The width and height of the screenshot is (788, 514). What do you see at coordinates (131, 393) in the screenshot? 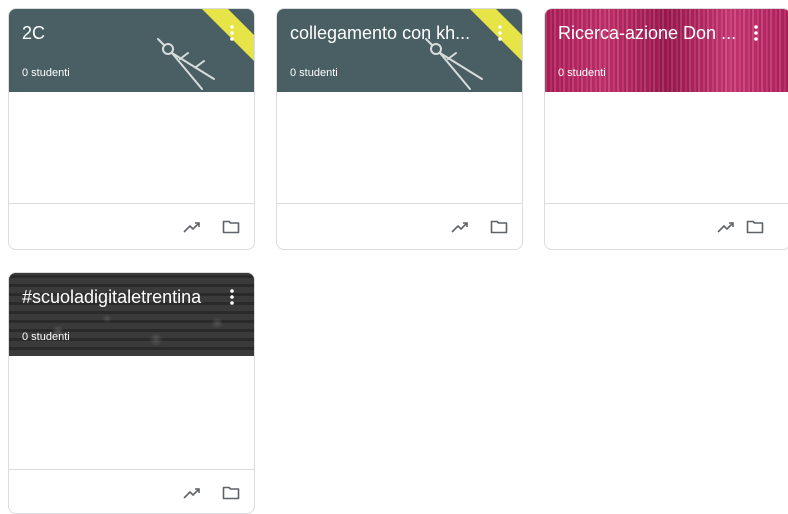
I see `class-card: #scuoladigitaletrentina 0 studenti` at bounding box center [131, 393].